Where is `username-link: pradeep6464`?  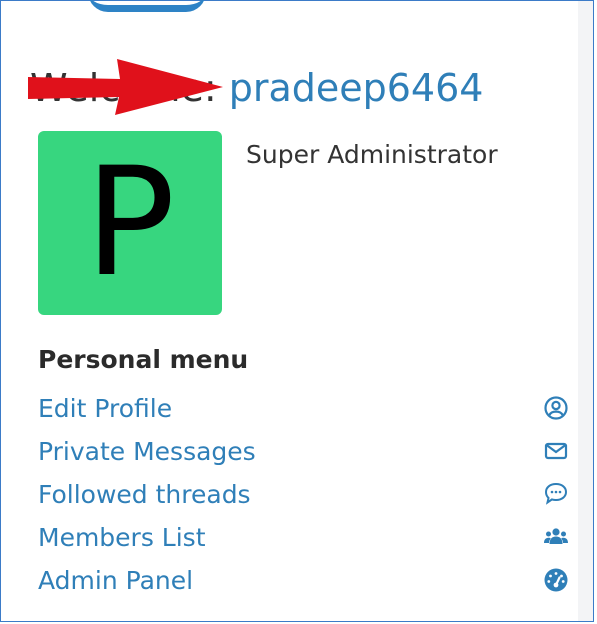
username-link: pradeep6464 is located at coordinates (356, 88).